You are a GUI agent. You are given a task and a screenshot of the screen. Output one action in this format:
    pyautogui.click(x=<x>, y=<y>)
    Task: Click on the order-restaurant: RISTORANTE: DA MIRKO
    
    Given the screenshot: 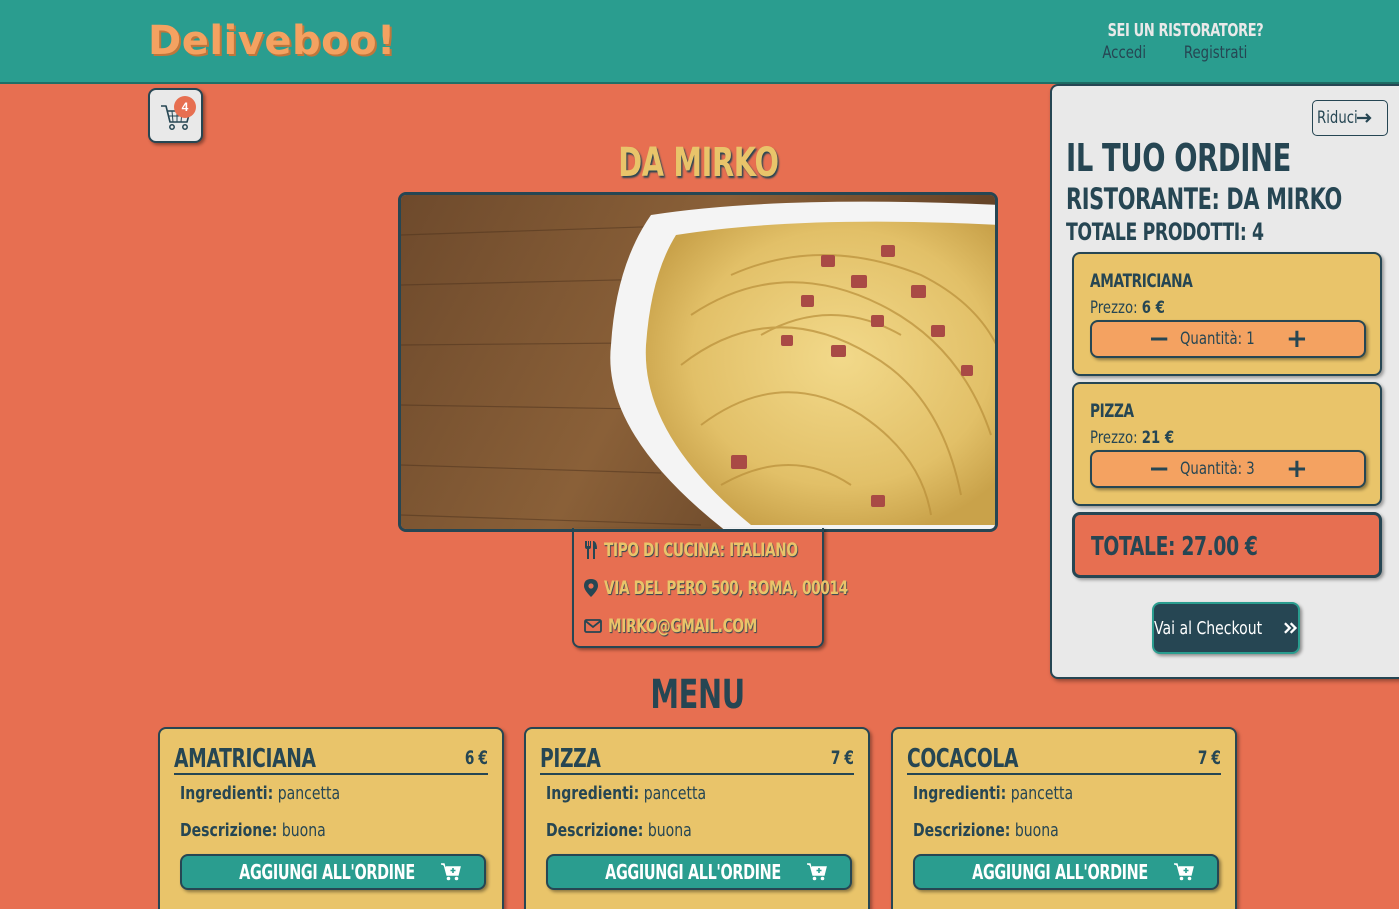 What is the action you would take?
    pyautogui.click(x=1204, y=199)
    